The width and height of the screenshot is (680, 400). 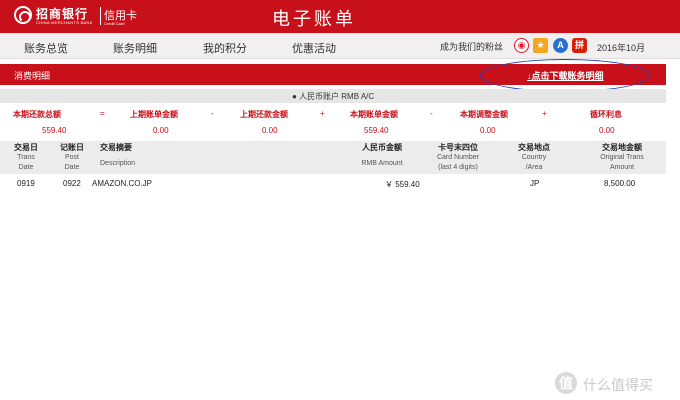 What do you see at coordinates (621, 48) in the screenshot?
I see `statement-date: 2016年10月` at bounding box center [621, 48].